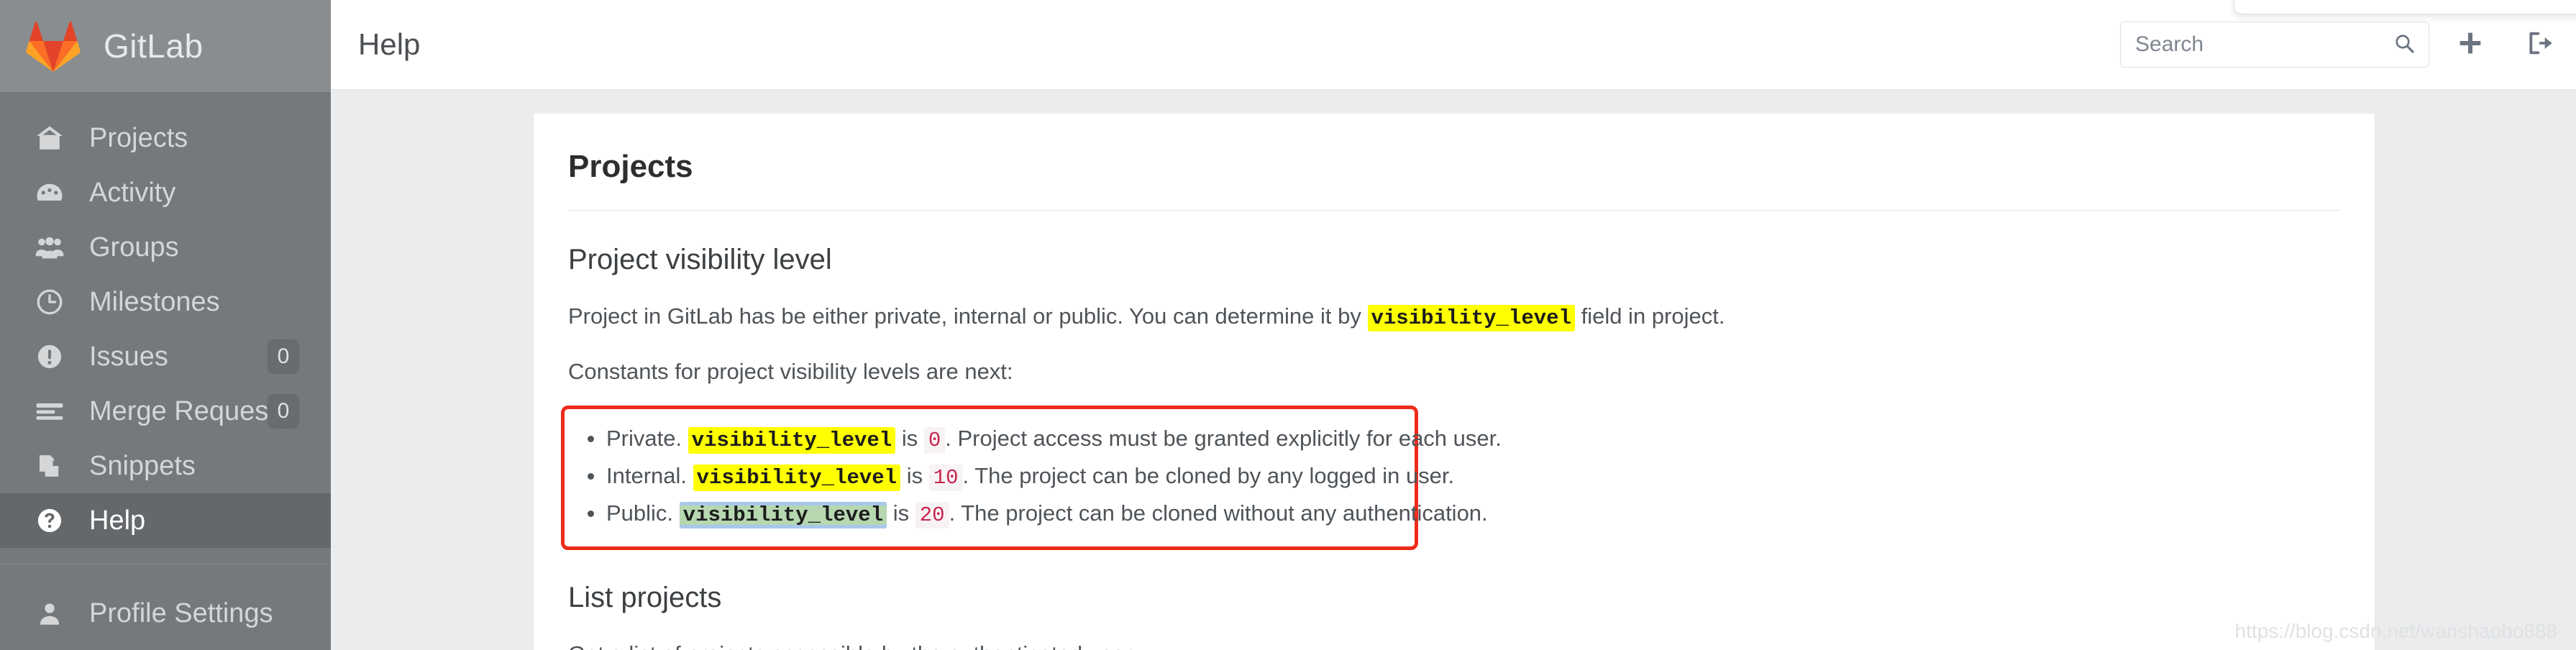 Image resolution: width=2576 pixels, height=650 pixels. I want to click on sidebar-item-issues: Issues 0, so click(165, 356).